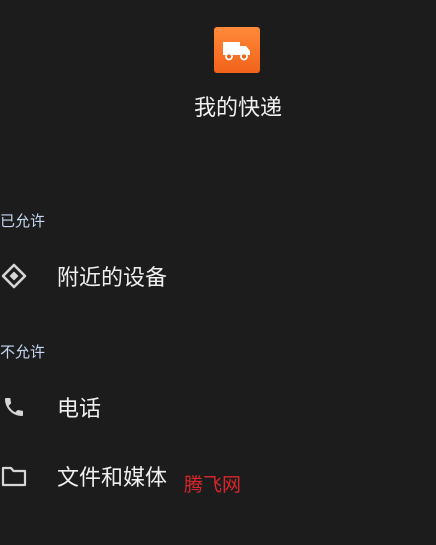  What do you see at coordinates (218, 276) in the screenshot?
I see `permission-item-nearby-devices: 附近的设备` at bounding box center [218, 276].